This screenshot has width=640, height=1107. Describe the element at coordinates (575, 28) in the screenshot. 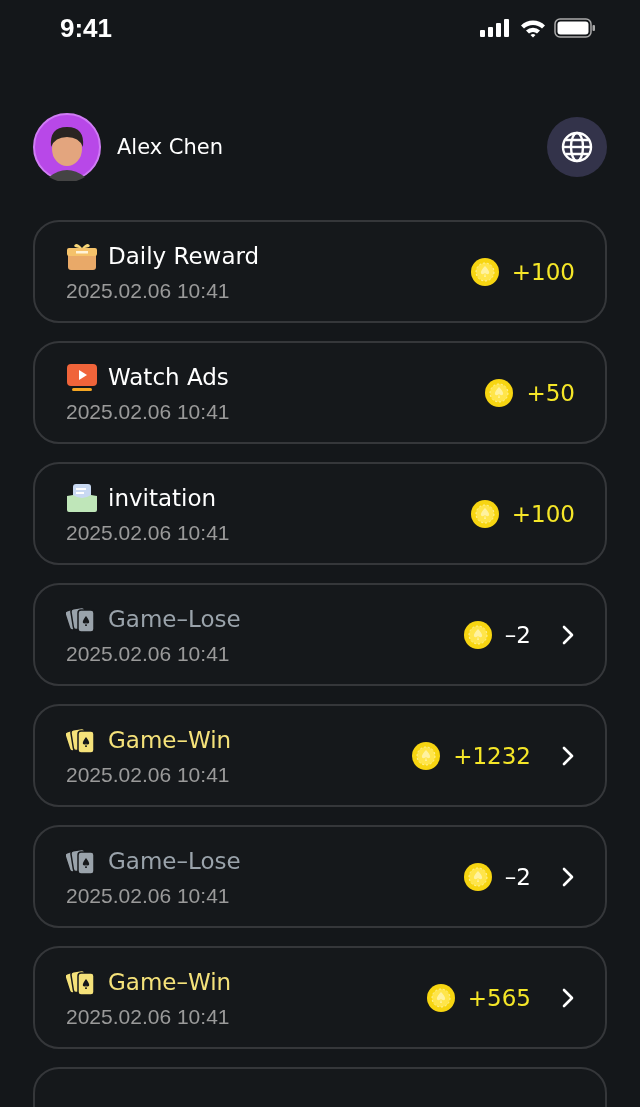

I see `battery-icon` at that location.